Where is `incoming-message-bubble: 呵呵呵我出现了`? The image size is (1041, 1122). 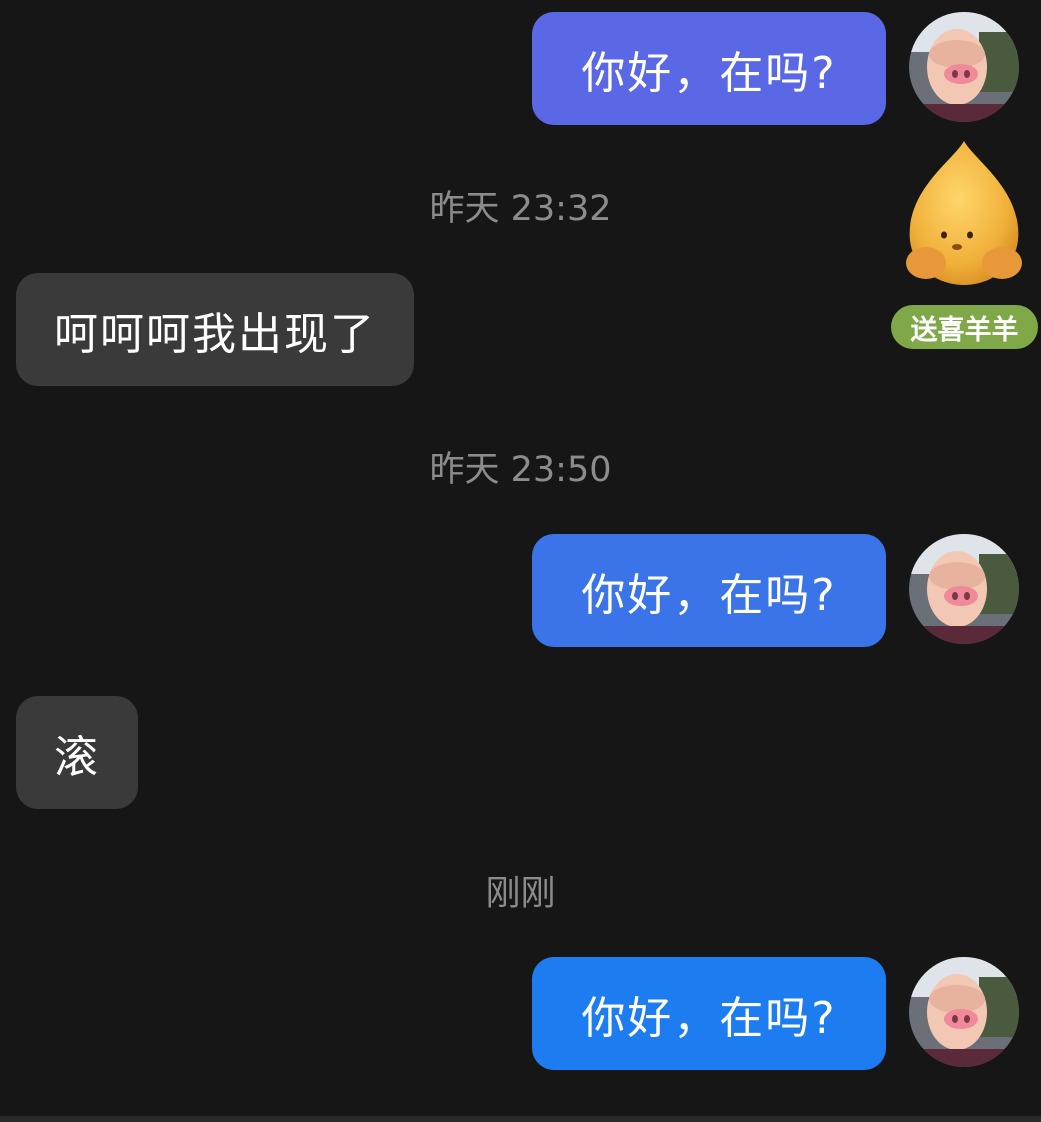
incoming-message-bubble: 呵呵呵我出现了 is located at coordinates (215, 329).